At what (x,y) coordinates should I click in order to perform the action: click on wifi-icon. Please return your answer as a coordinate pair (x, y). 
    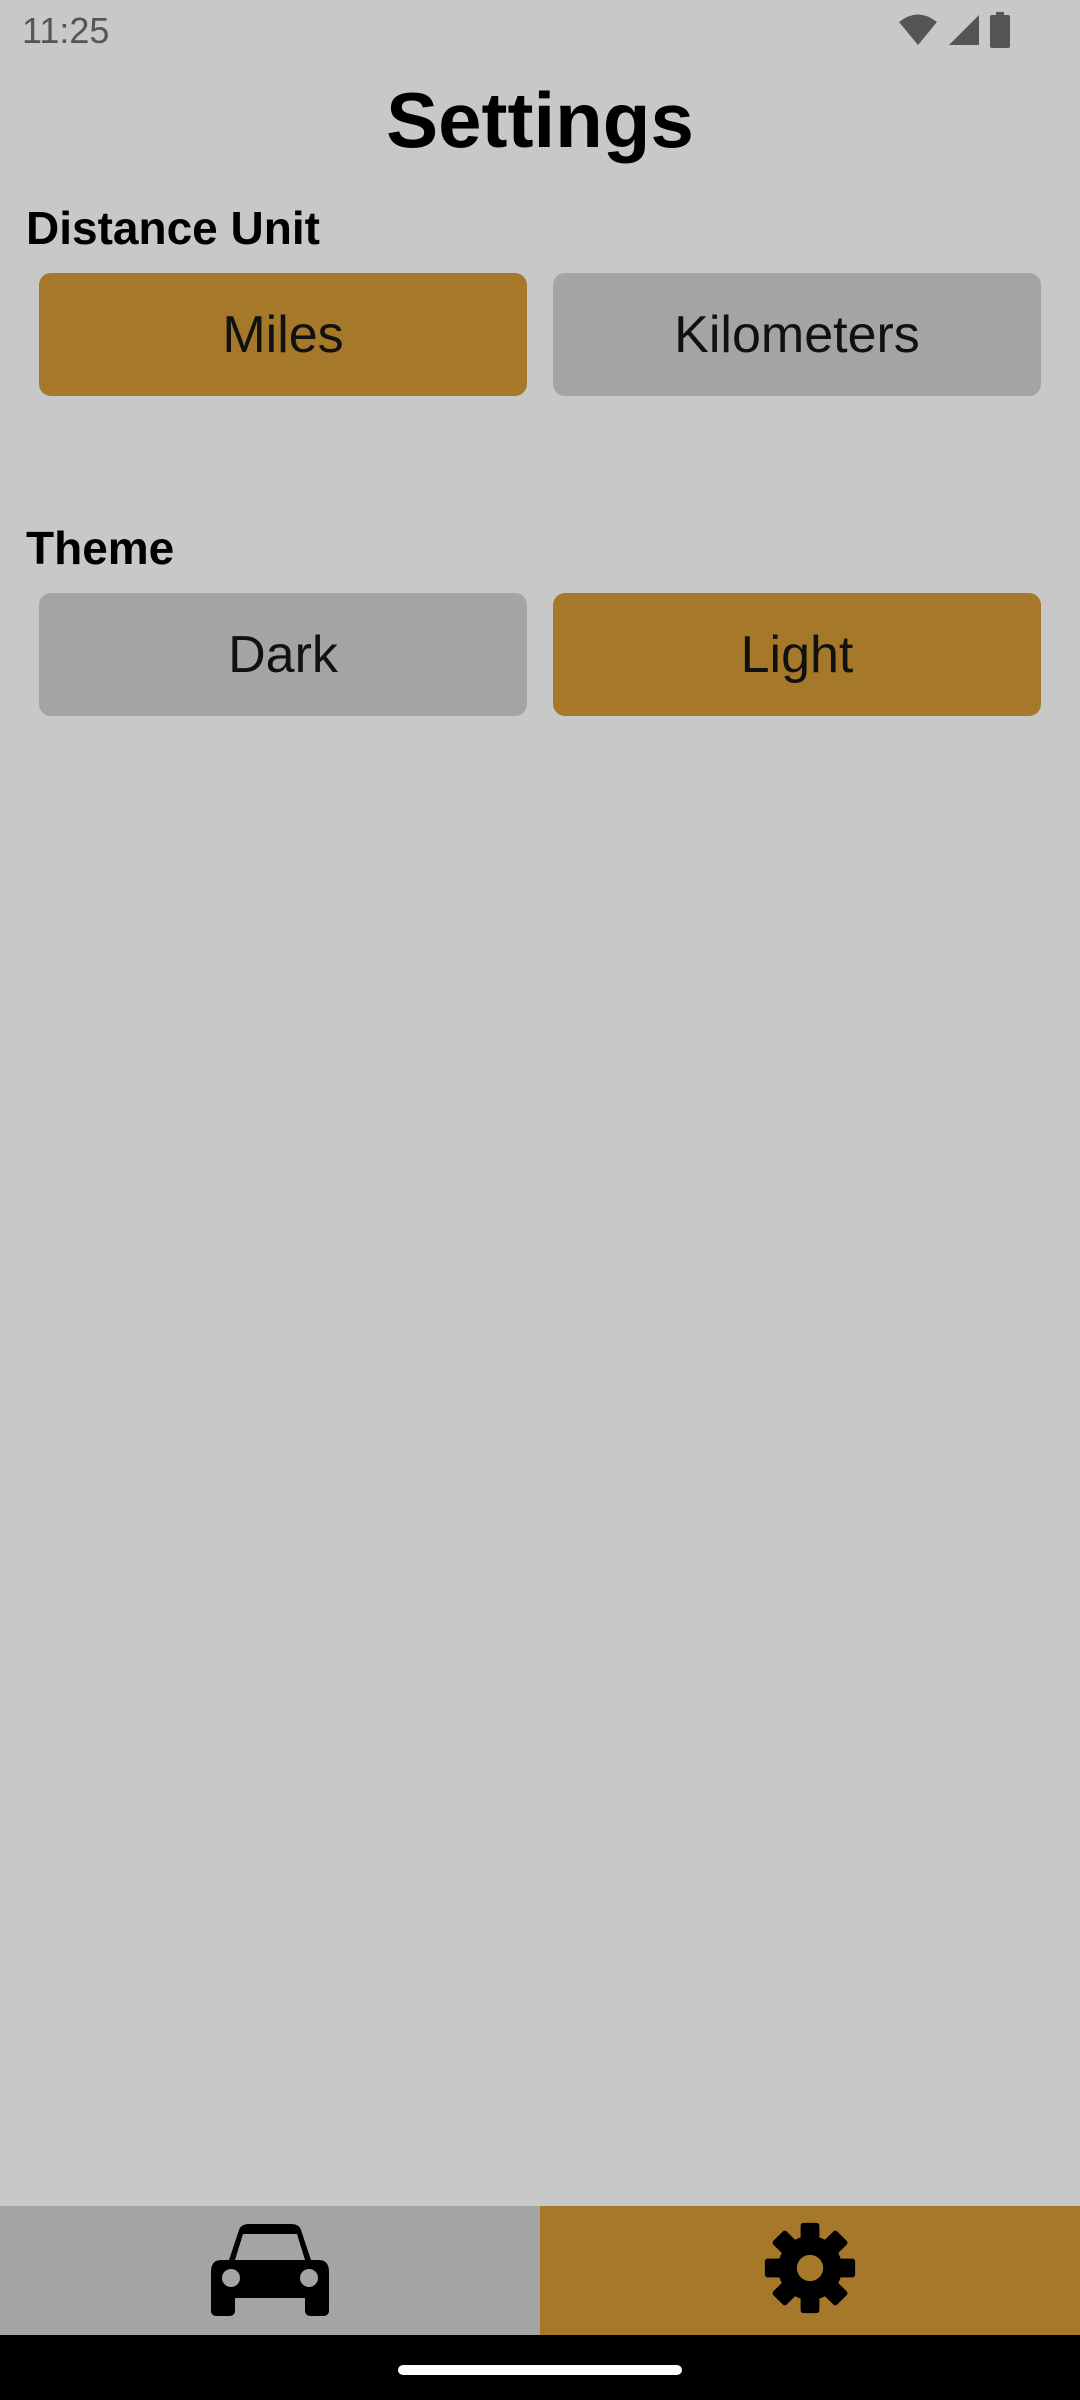
    Looking at the image, I should click on (918, 30).